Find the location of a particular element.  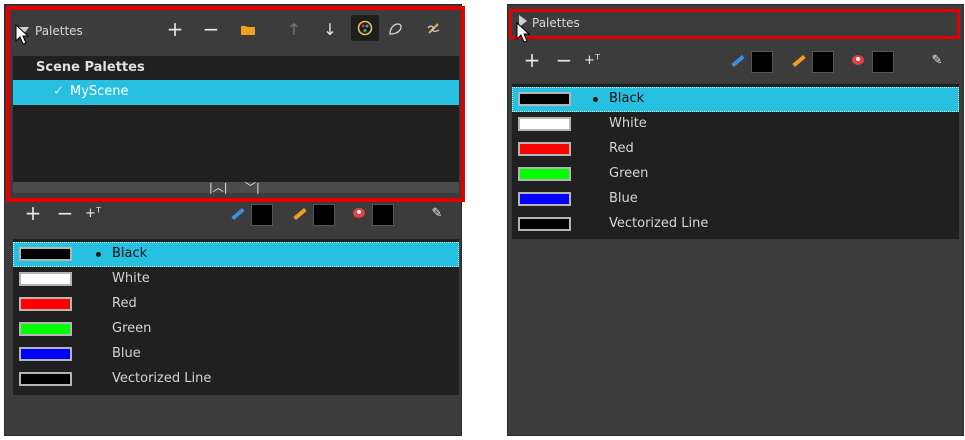

move-up-icon: ↑ is located at coordinates (294, 29).